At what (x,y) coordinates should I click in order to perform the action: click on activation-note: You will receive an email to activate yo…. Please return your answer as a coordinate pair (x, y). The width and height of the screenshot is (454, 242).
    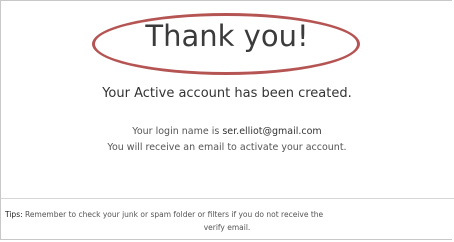
    Looking at the image, I should click on (227, 147).